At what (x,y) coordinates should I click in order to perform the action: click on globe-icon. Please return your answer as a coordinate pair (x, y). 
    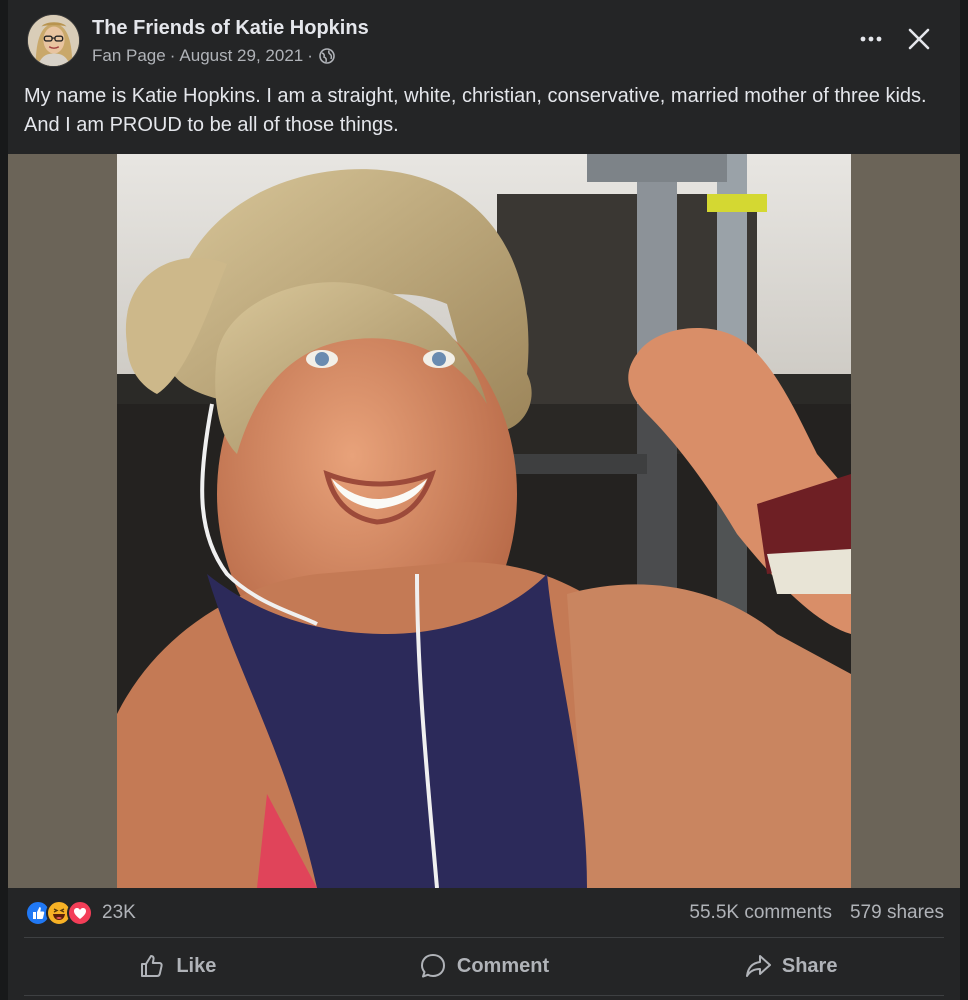
    Looking at the image, I should click on (327, 56).